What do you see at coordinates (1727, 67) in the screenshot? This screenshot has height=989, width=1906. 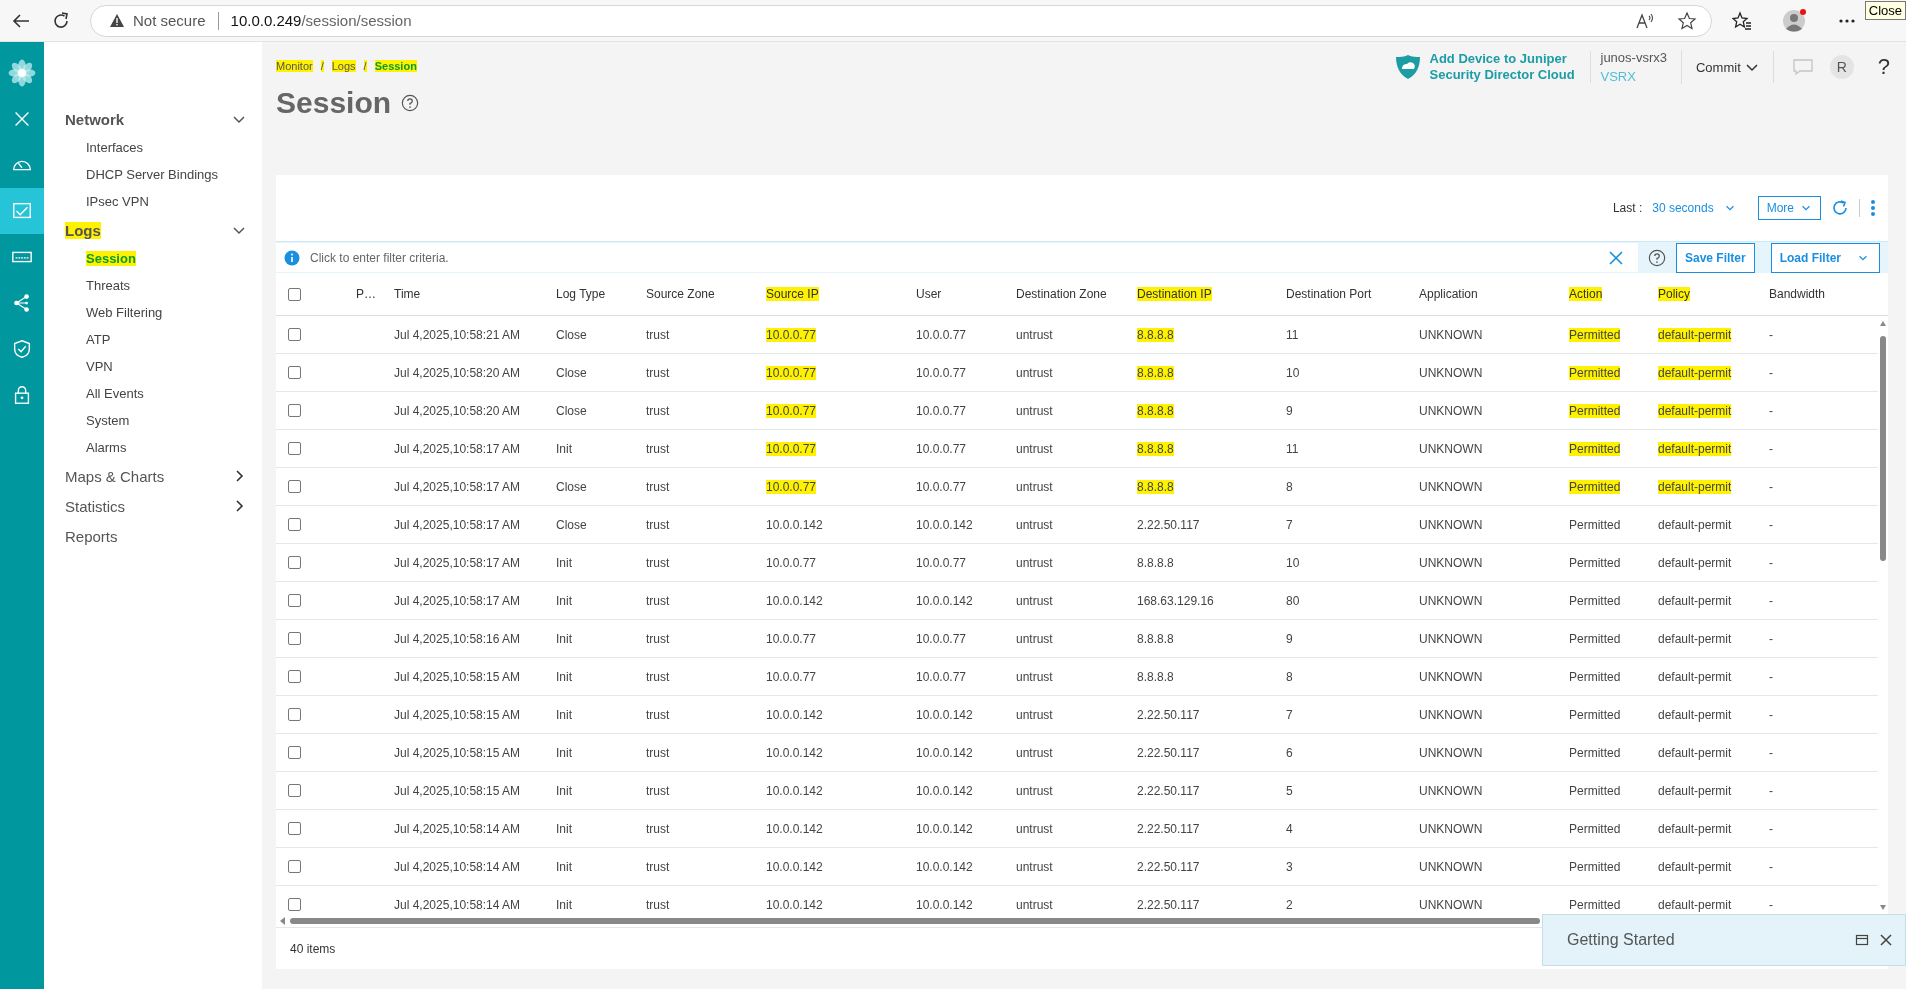 I see `commit-menu: Commit` at bounding box center [1727, 67].